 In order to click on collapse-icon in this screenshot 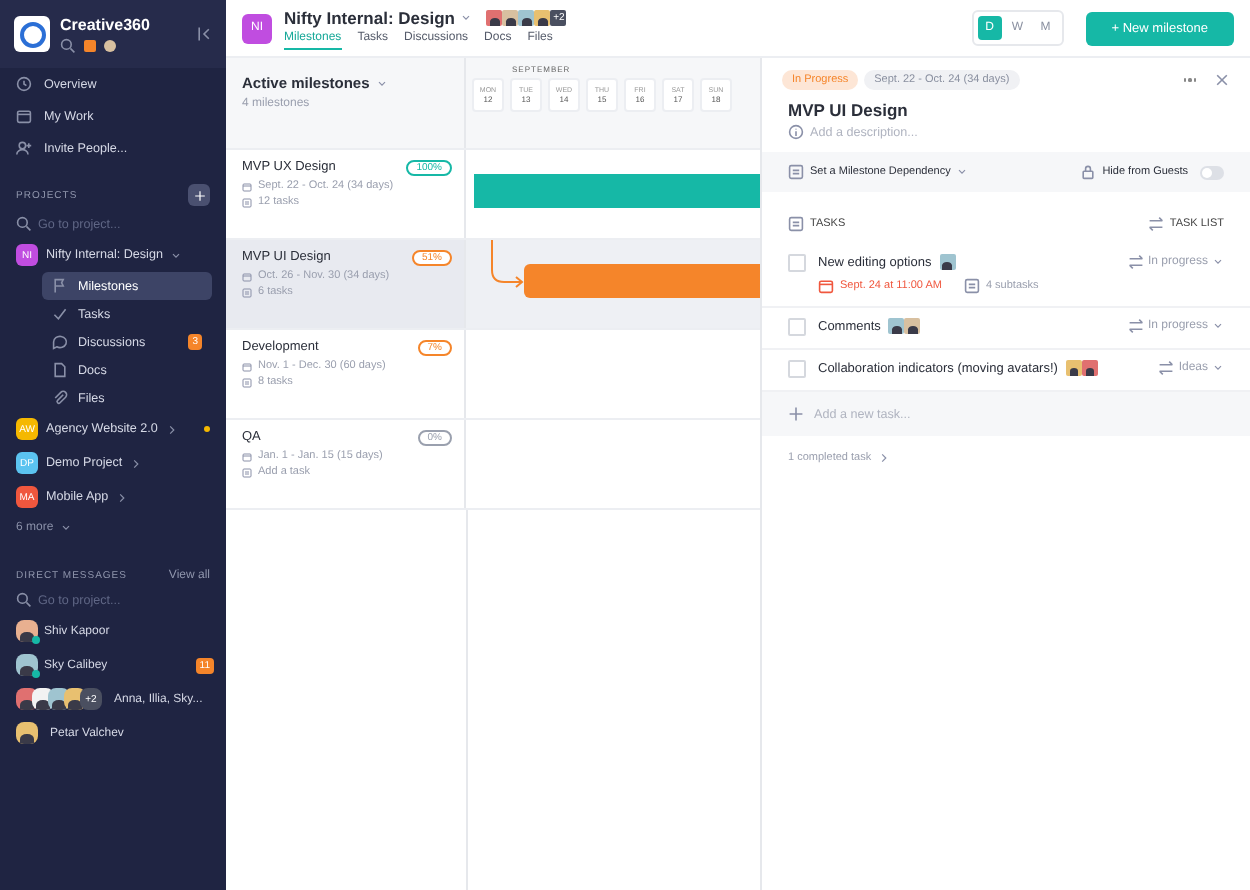, I will do `click(204, 34)`.